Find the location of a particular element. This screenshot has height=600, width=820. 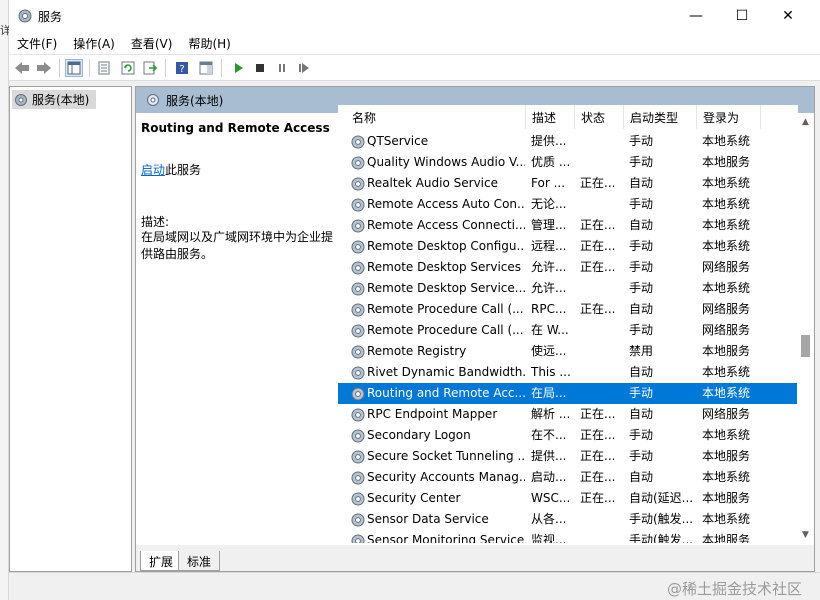

close-button: ✕ is located at coordinates (788, 16).